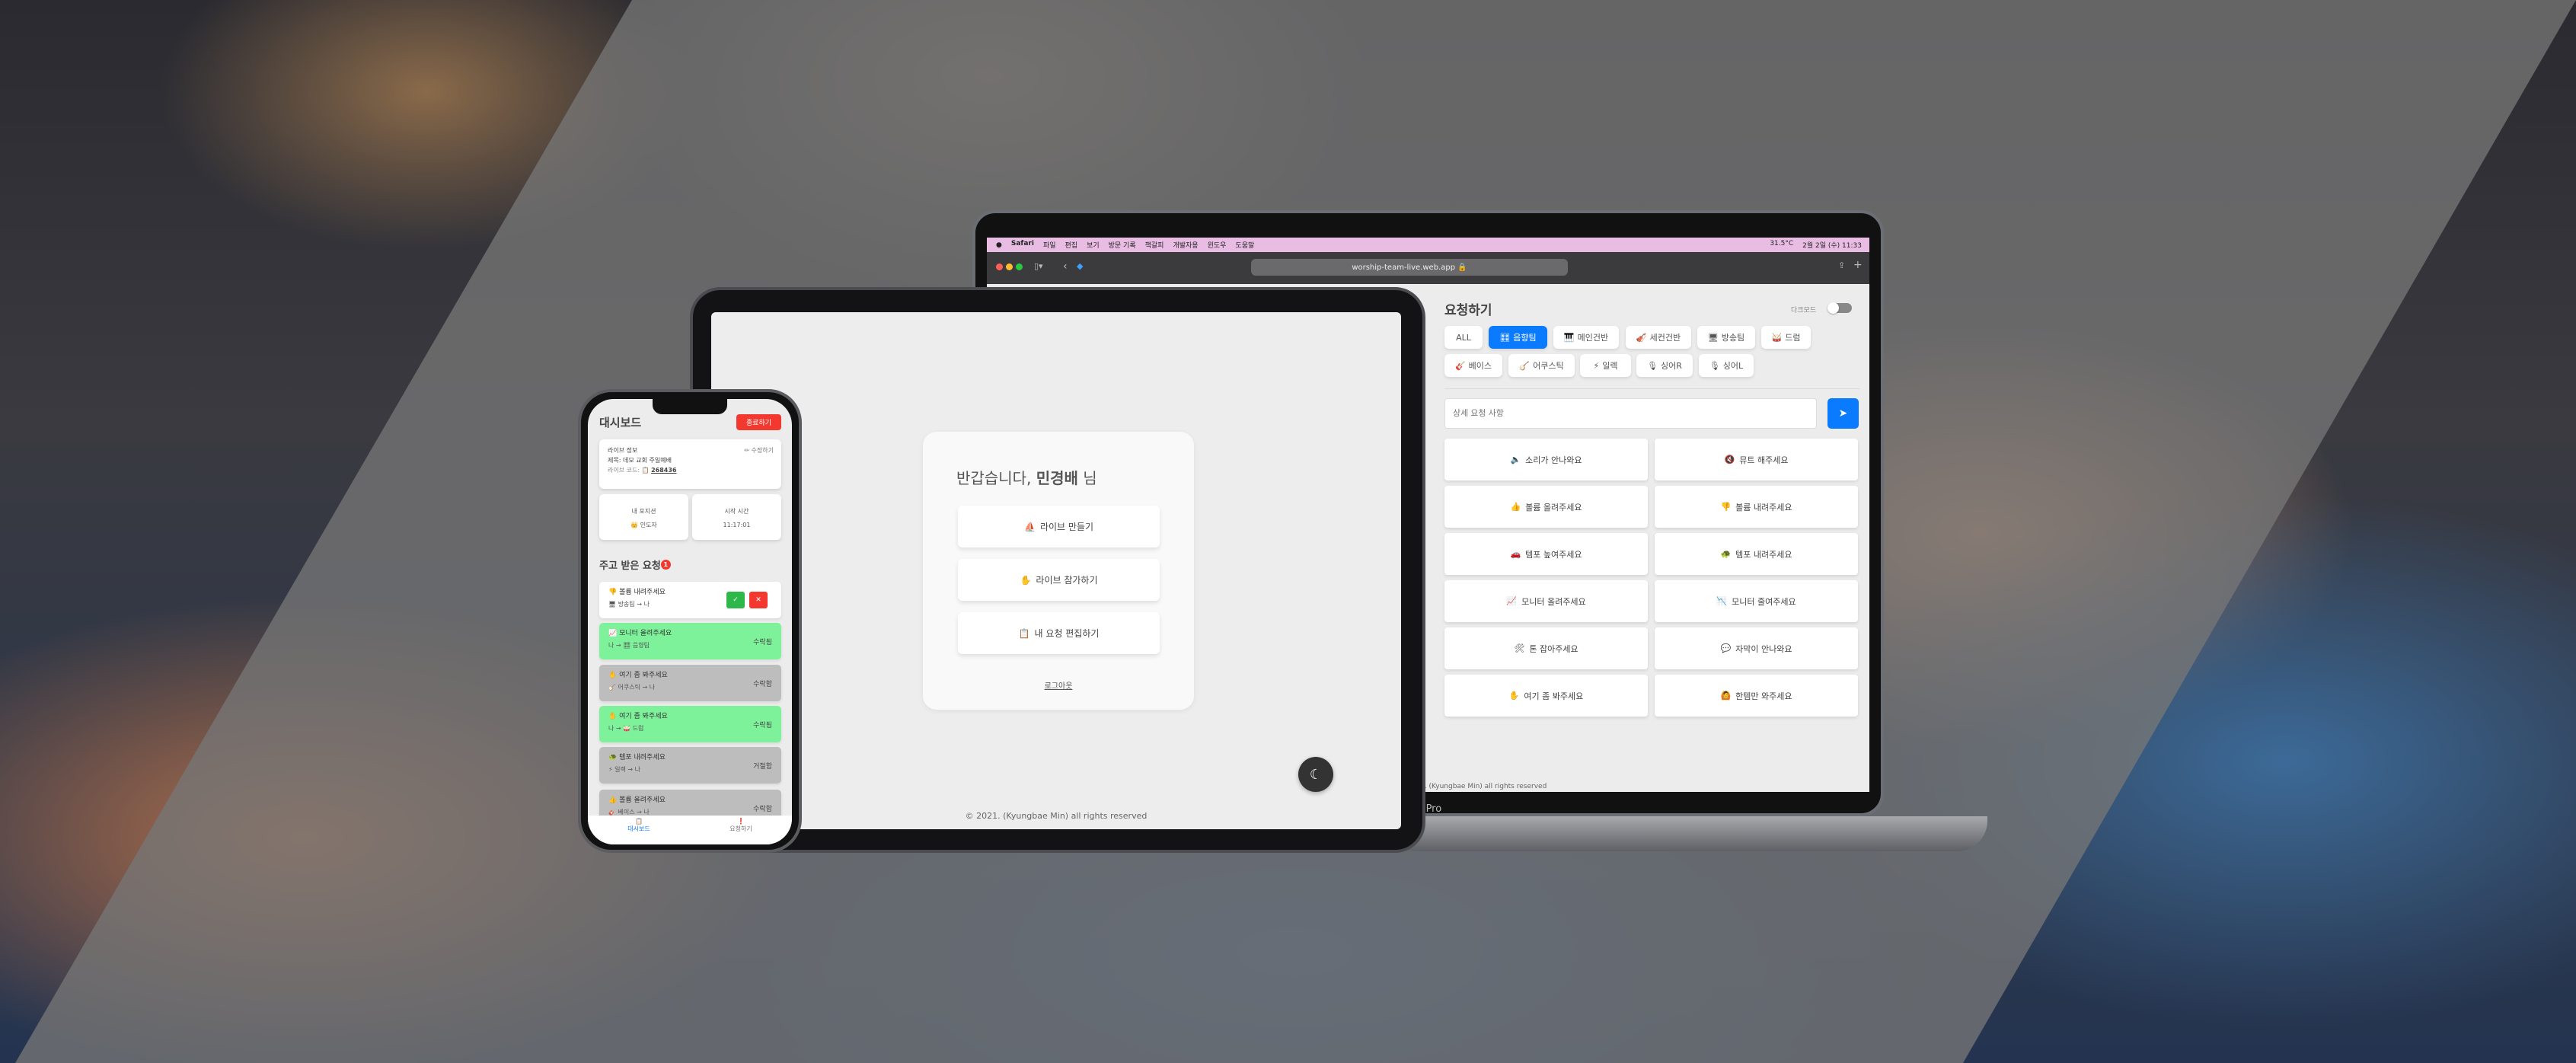  What do you see at coordinates (1763, 648) in the screenshot?
I see `request-label: 자막이 안나와요` at bounding box center [1763, 648].